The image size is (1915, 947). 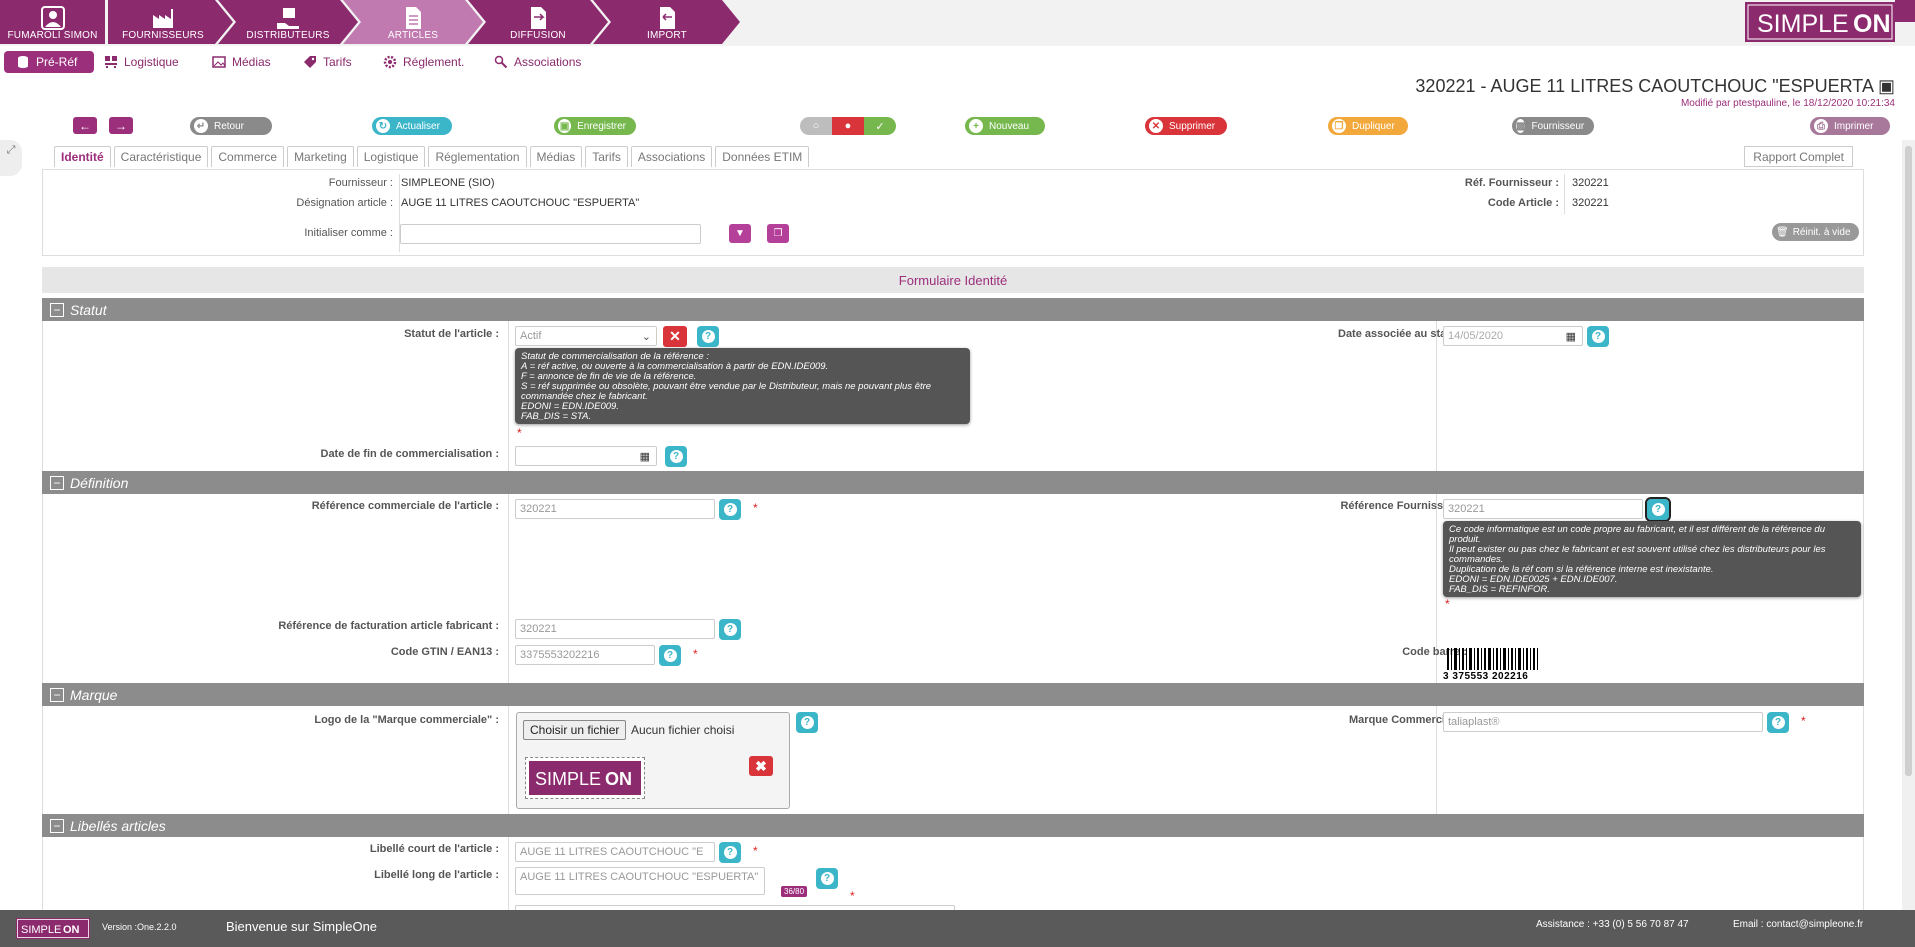 What do you see at coordinates (667, 22) in the screenshot?
I see `nav-tab-import: IMPORT` at bounding box center [667, 22].